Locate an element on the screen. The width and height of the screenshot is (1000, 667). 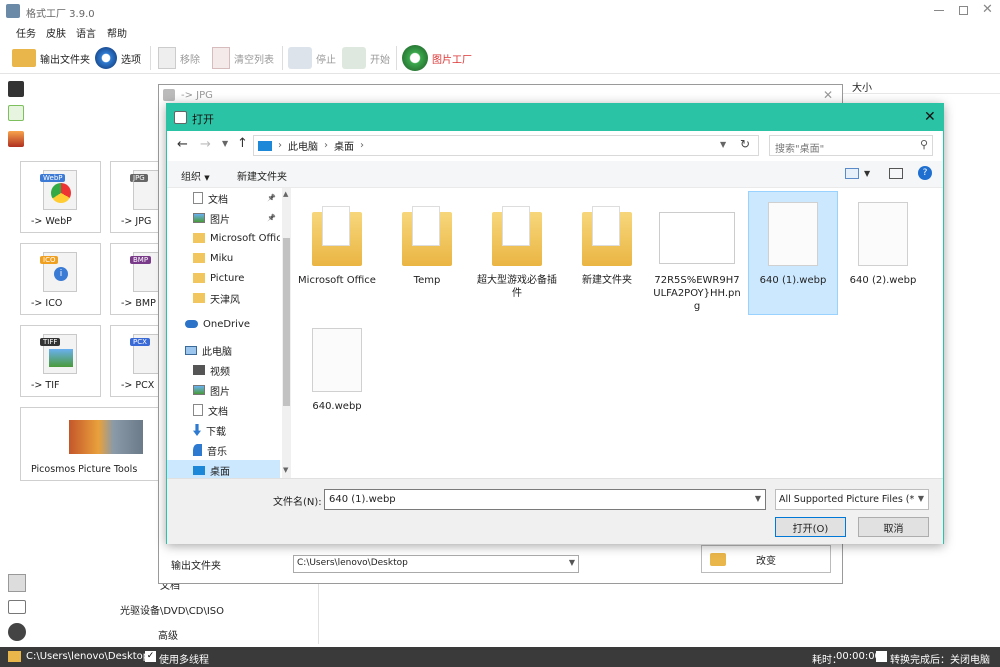
nav-item-Microsoft Office: Microsoft Office is located at coordinates (223, 238).